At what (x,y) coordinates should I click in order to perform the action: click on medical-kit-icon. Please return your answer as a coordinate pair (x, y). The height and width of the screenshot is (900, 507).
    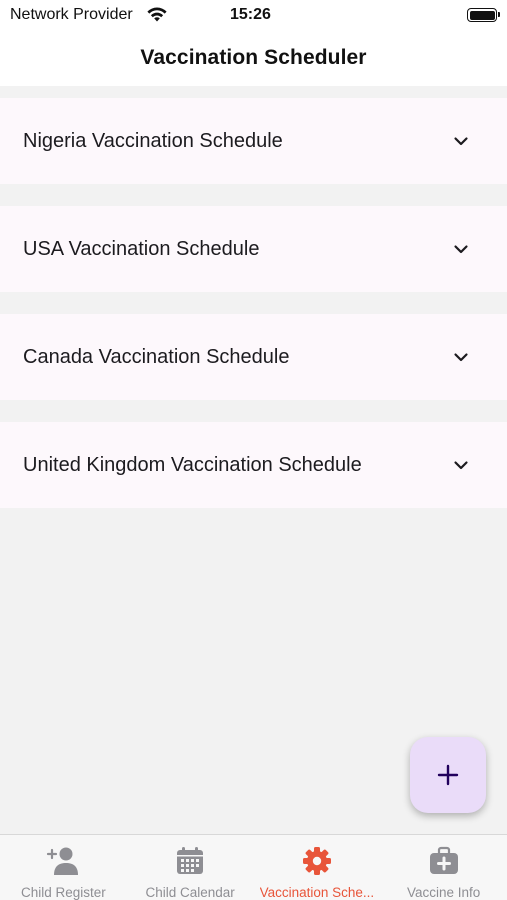
    Looking at the image, I should click on (443, 860).